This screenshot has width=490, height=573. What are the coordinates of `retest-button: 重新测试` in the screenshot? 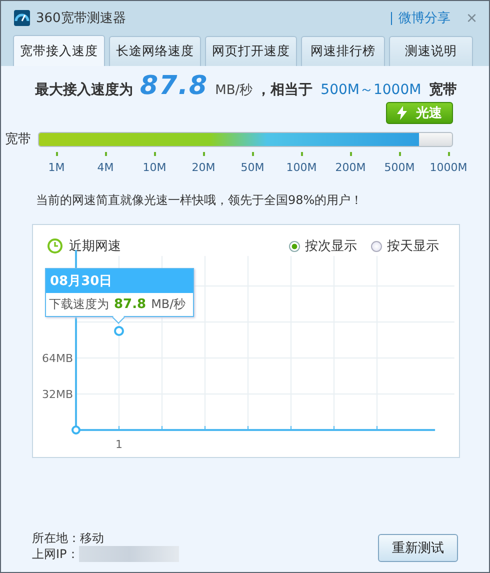 It's located at (418, 548).